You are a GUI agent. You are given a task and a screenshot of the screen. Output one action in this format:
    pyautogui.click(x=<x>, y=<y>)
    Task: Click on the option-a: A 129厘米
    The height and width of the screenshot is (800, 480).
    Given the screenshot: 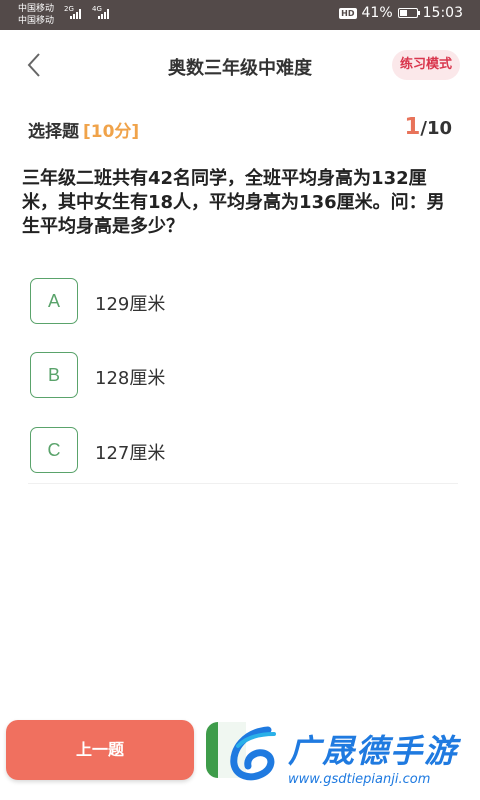 What is the action you would take?
    pyautogui.click(x=240, y=302)
    